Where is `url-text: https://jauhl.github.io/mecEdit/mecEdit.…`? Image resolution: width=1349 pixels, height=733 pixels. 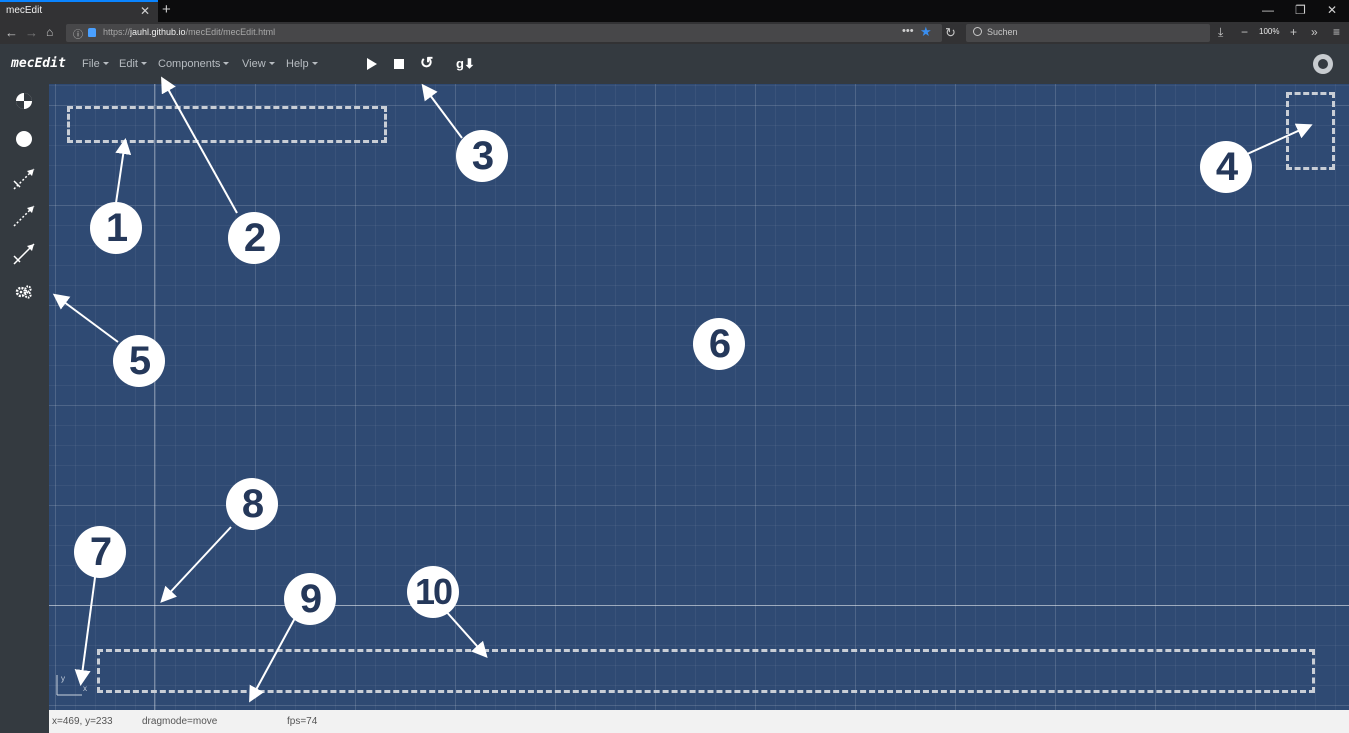
url-text: https://jauhl.github.io/mecEdit/mecEdit.… is located at coordinates (189, 32).